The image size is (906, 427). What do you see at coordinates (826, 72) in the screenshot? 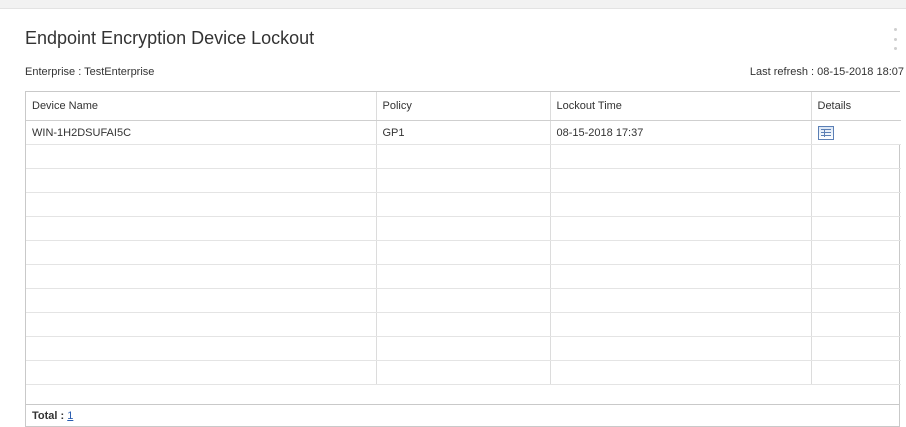
I see `last-refresh-label: Last refresh : 08-15-2018 18:07` at bounding box center [826, 72].